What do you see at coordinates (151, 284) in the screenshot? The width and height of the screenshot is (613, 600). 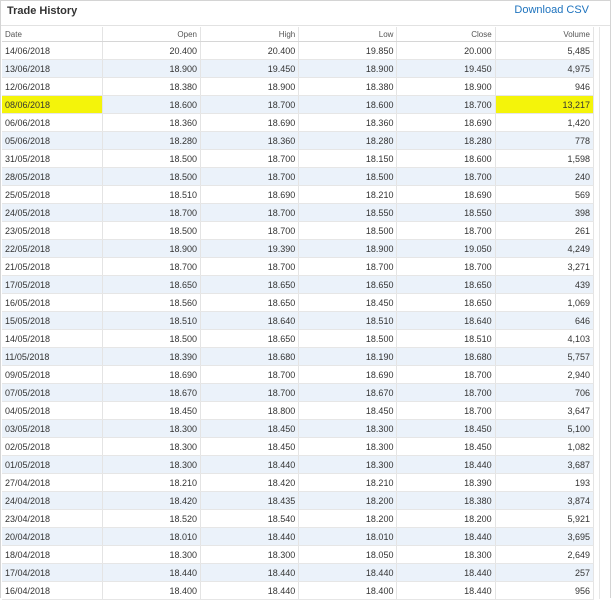 I see `cell-open: 18.650` at bounding box center [151, 284].